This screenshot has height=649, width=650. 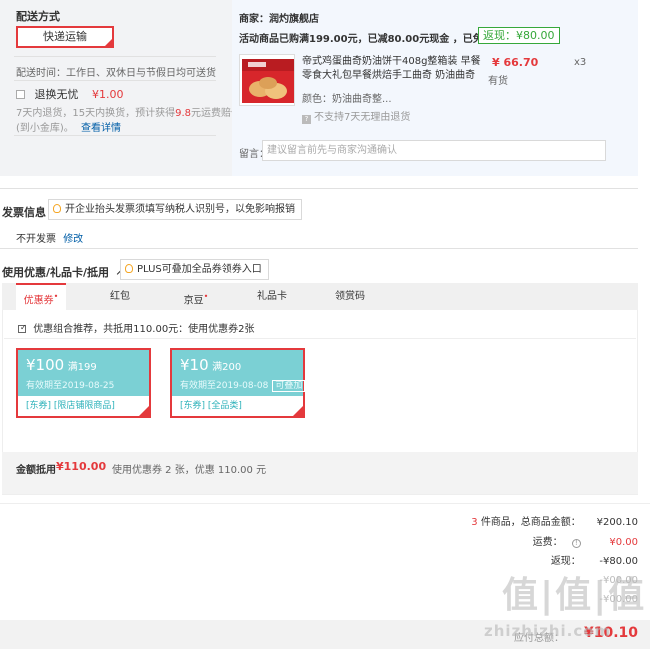 I want to click on stackable-badge: 可叠加, so click(x=289, y=386).